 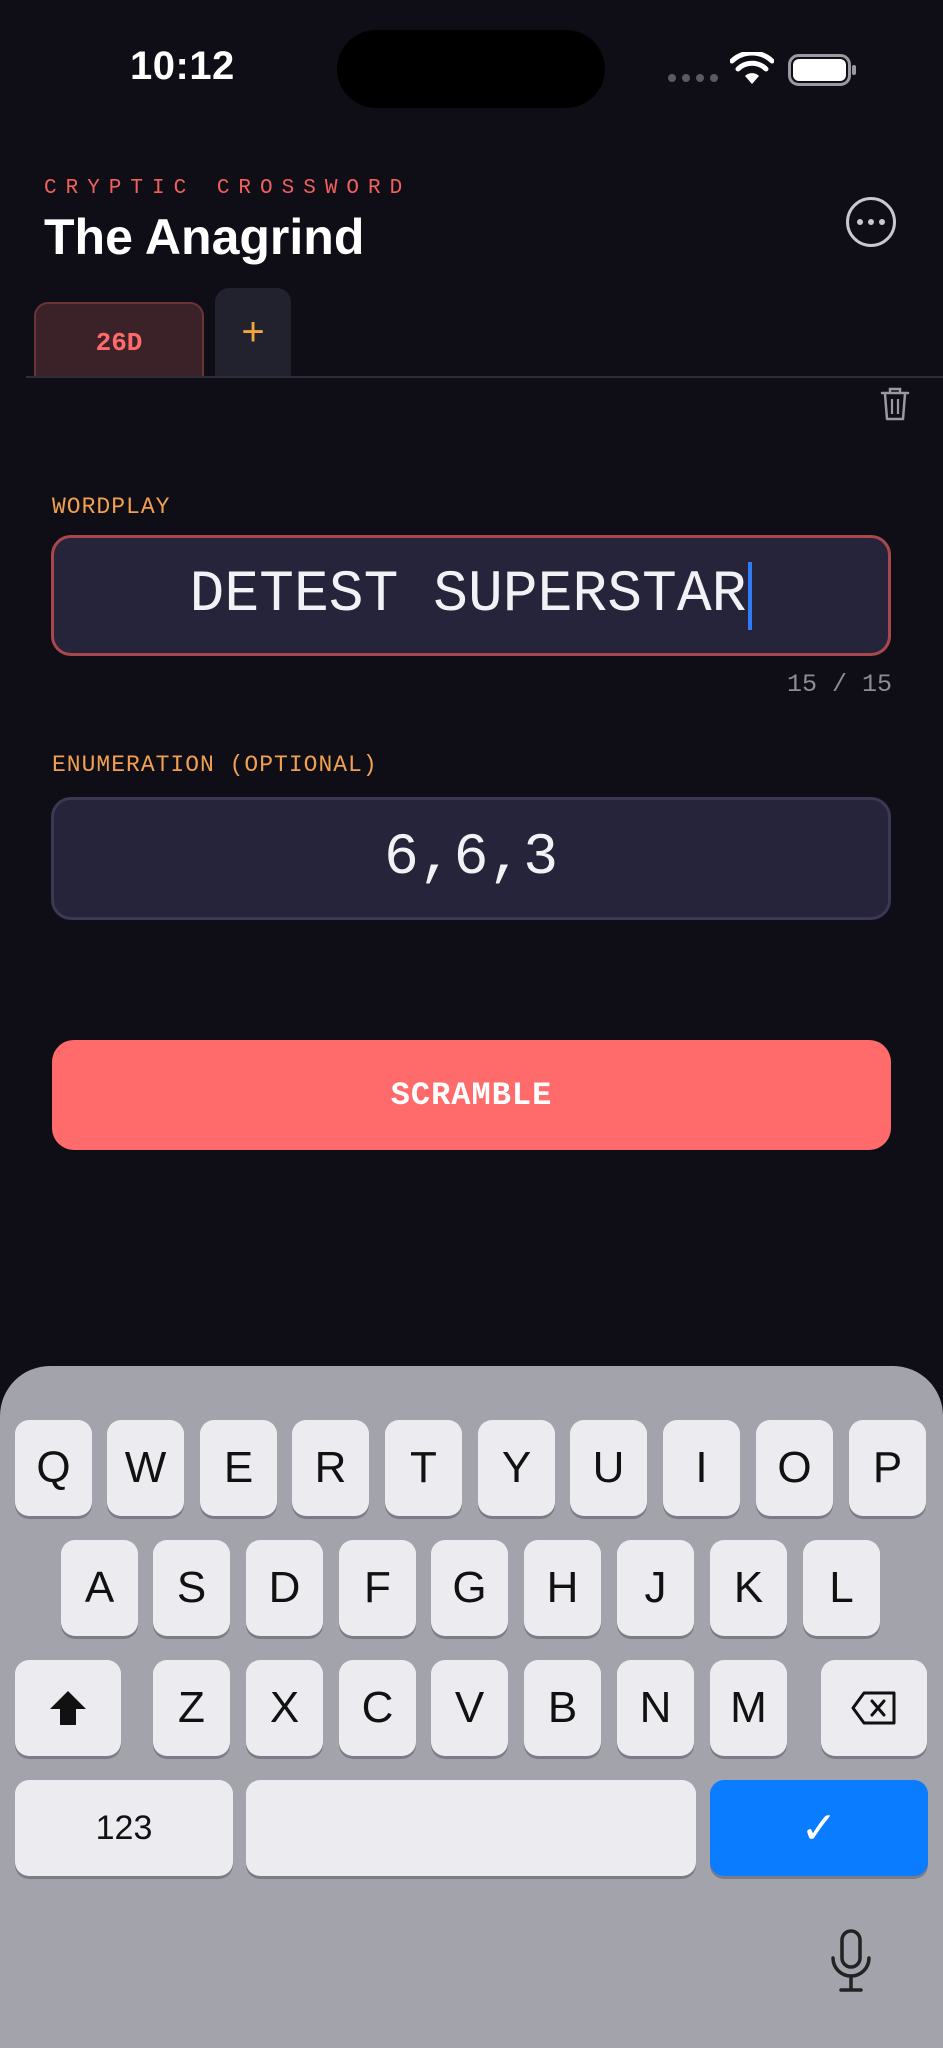 I want to click on key-r: R, so click(x=330, y=1468).